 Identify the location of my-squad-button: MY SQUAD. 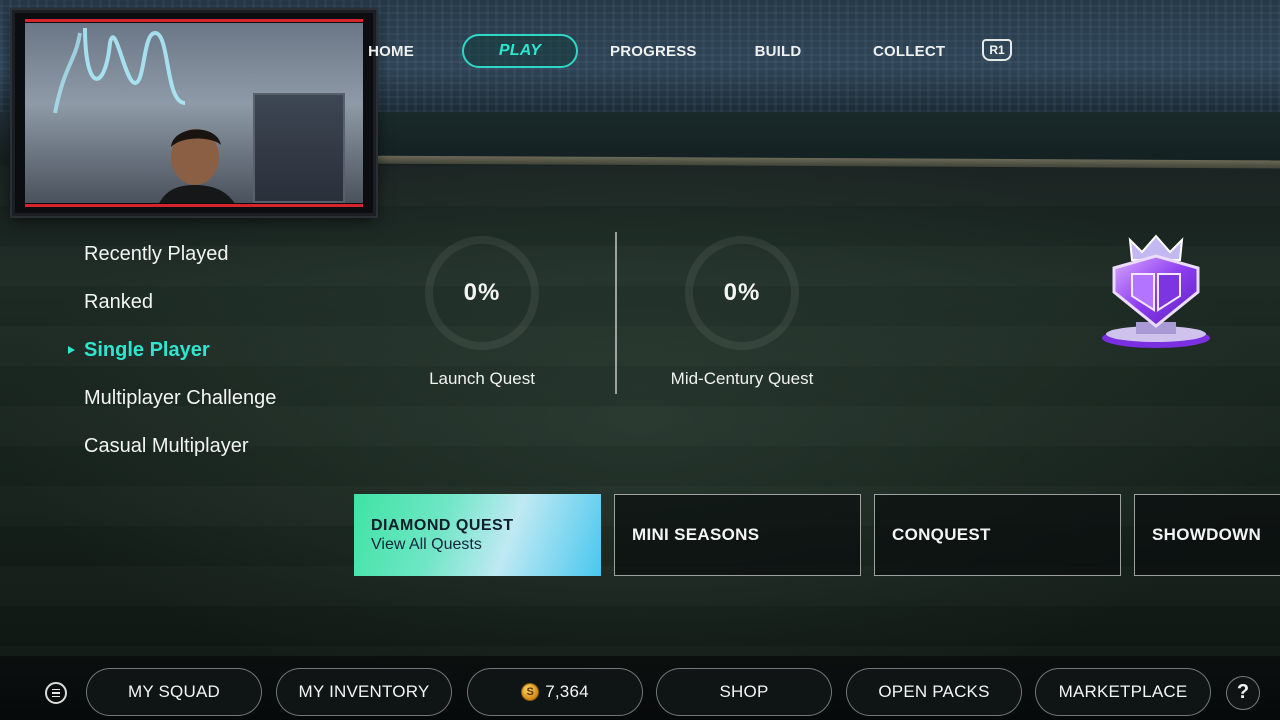
(174, 692).